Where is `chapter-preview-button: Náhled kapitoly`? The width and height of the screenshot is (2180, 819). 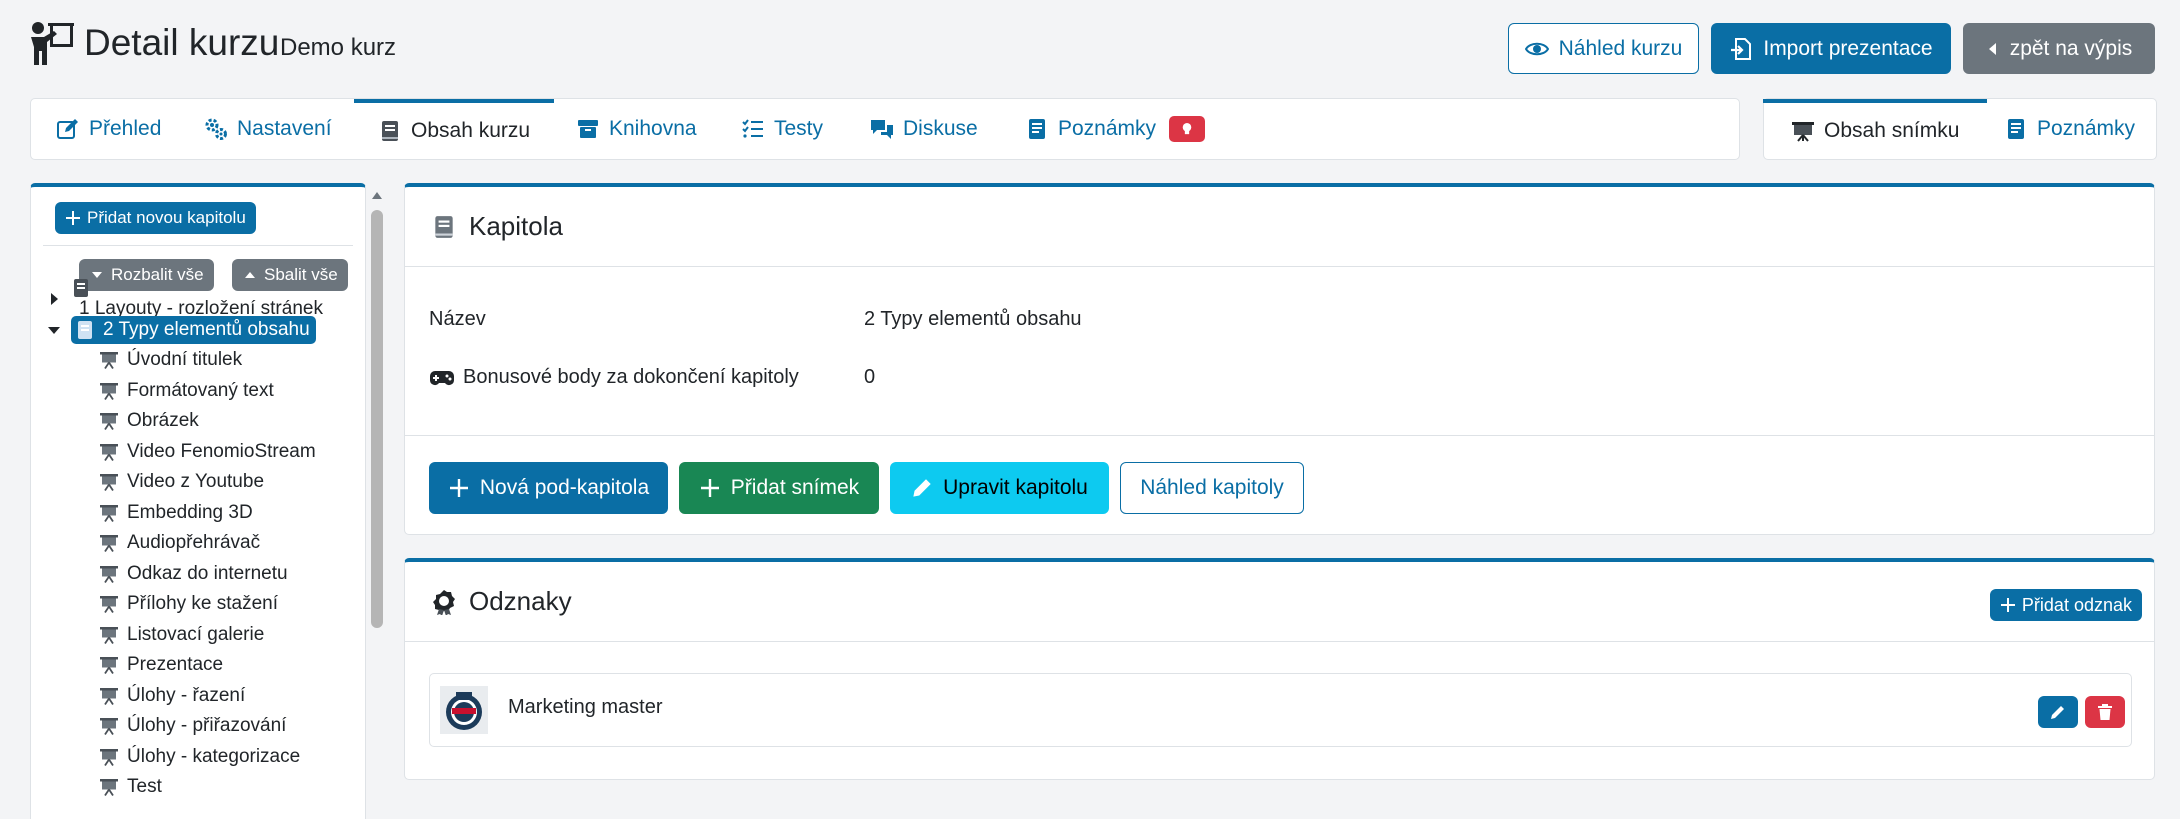 chapter-preview-button: Náhled kapitoly is located at coordinates (1212, 488).